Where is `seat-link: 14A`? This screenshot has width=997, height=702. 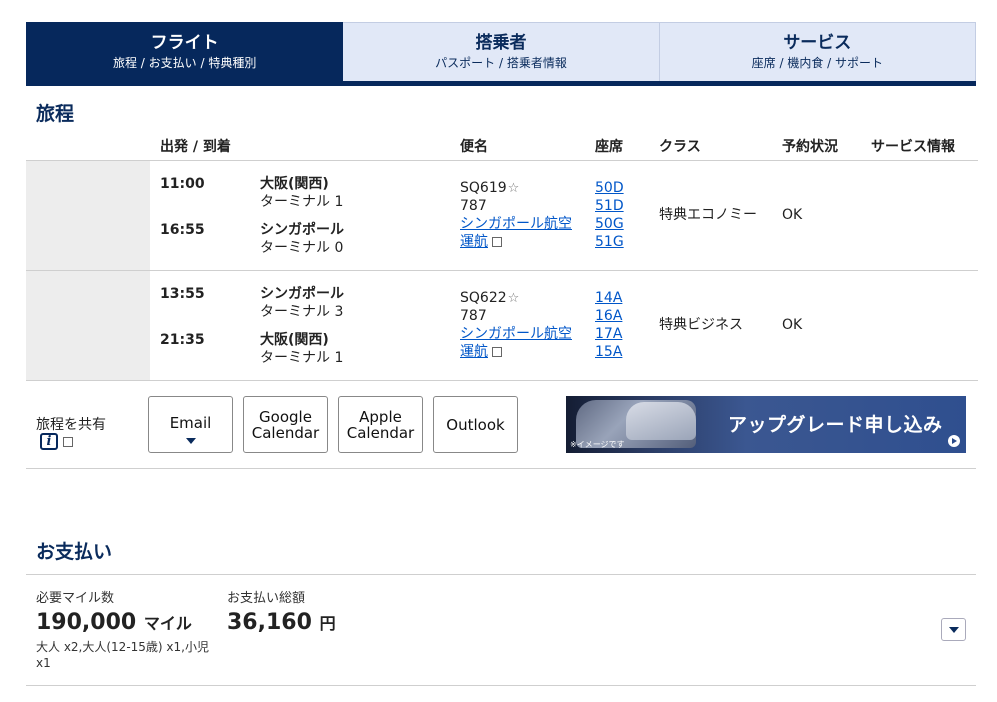 seat-link: 14A is located at coordinates (608, 298).